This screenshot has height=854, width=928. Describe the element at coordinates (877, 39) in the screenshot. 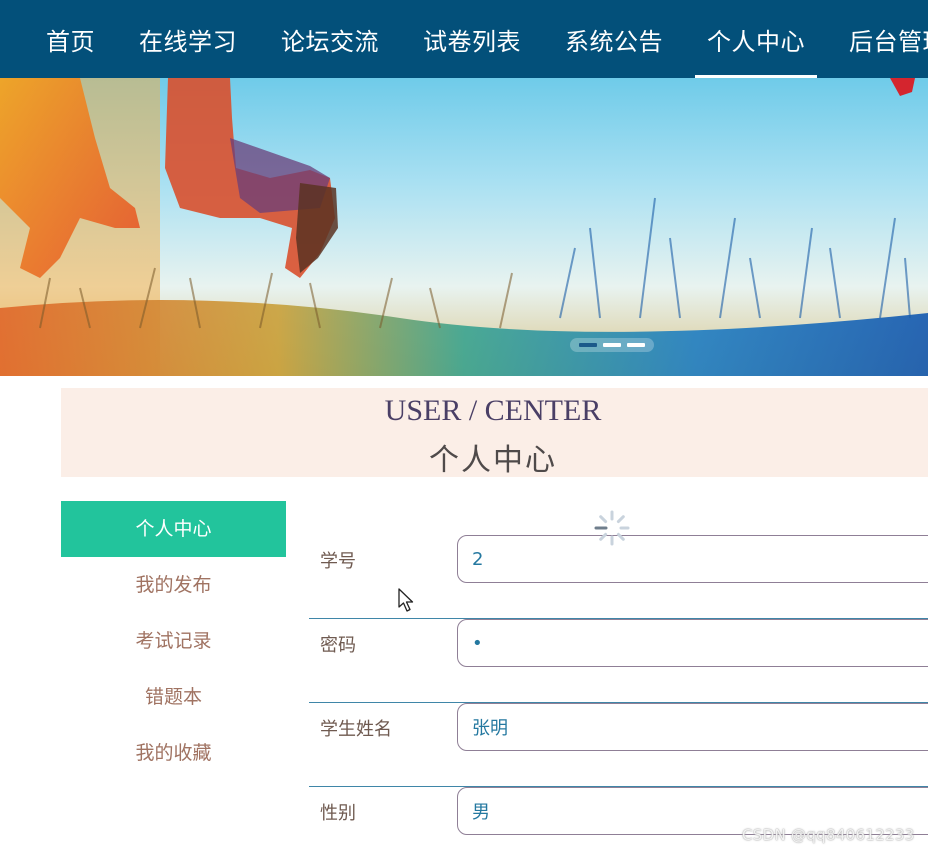

I see `nav-item-admin: 后台管理` at that location.